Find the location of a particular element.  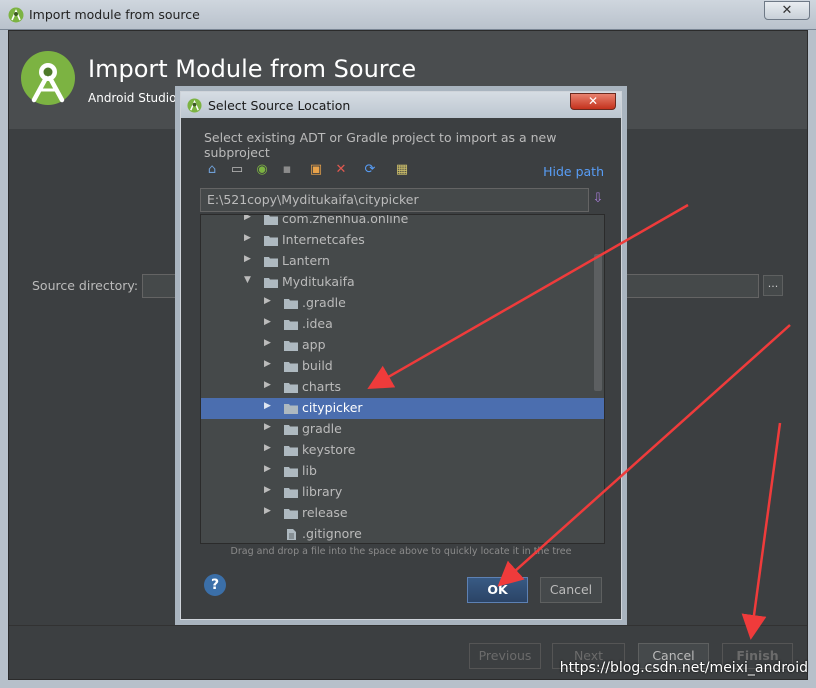

dialog-cancel-button: Cancel is located at coordinates (571, 590).